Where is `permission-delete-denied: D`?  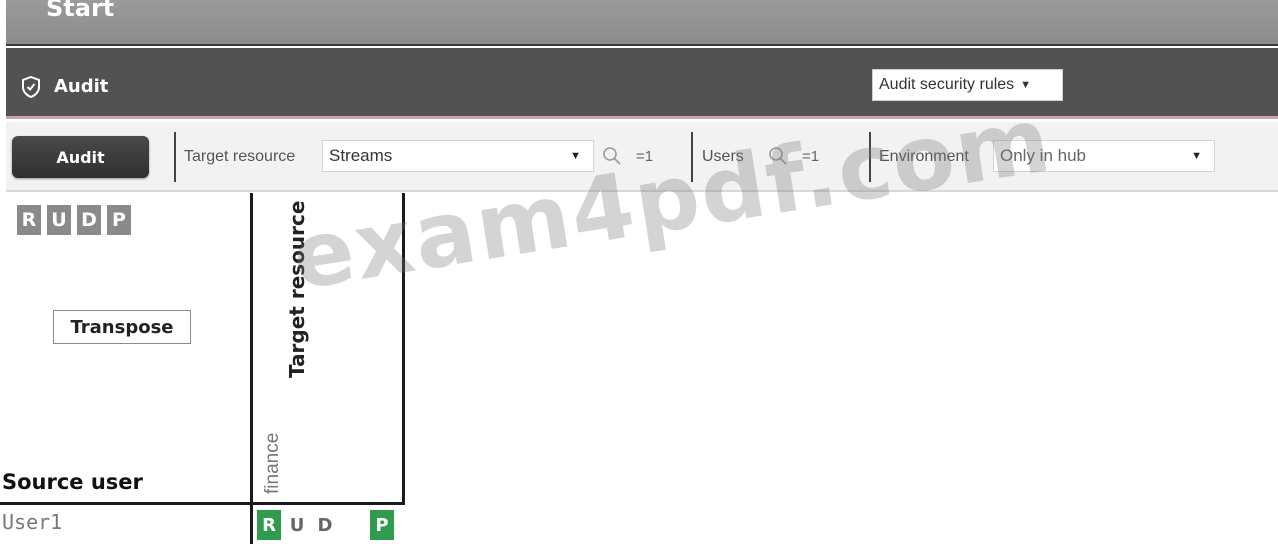
permission-delete-denied: D is located at coordinates (325, 525).